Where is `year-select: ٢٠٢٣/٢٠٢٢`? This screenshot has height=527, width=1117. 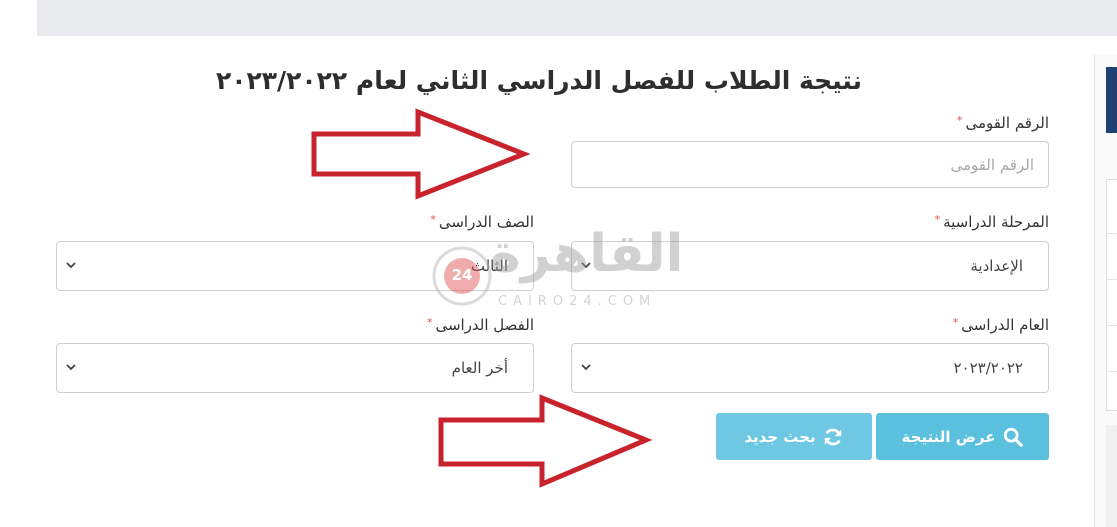 year-select: ٢٠٢٣/٢٠٢٢ is located at coordinates (810, 368).